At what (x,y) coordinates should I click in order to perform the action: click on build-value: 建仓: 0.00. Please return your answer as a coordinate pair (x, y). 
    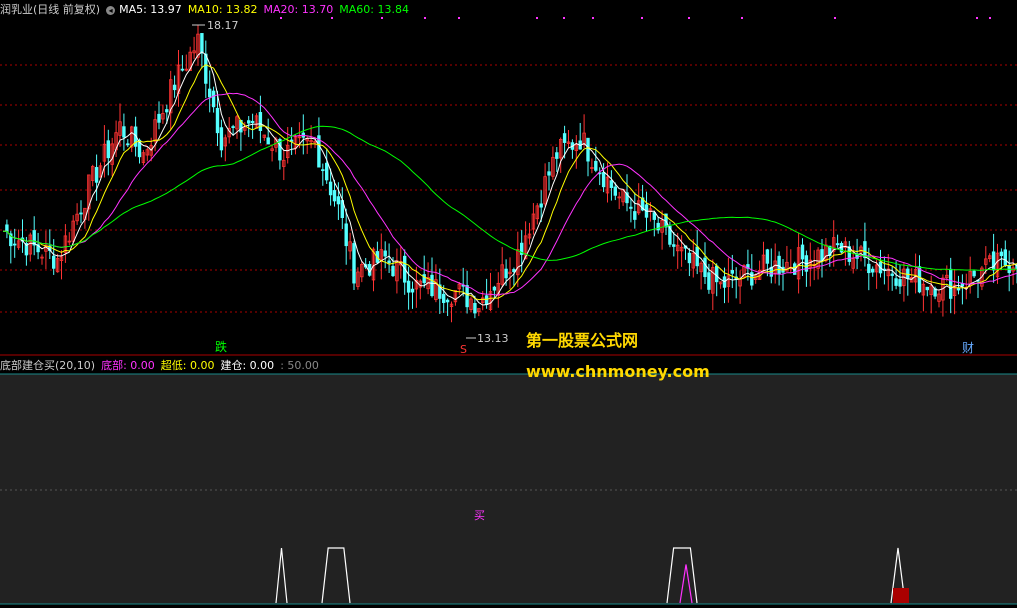
    Looking at the image, I should click on (247, 365).